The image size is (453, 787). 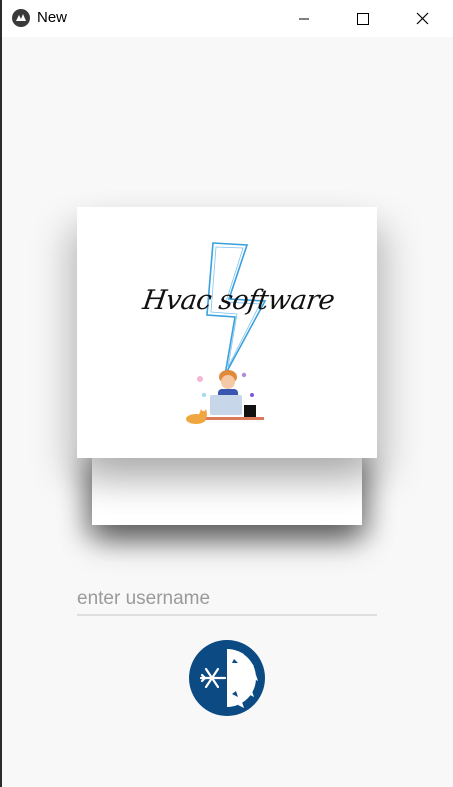 I want to click on brand-logo-text: Hvac software, so click(x=238, y=300).